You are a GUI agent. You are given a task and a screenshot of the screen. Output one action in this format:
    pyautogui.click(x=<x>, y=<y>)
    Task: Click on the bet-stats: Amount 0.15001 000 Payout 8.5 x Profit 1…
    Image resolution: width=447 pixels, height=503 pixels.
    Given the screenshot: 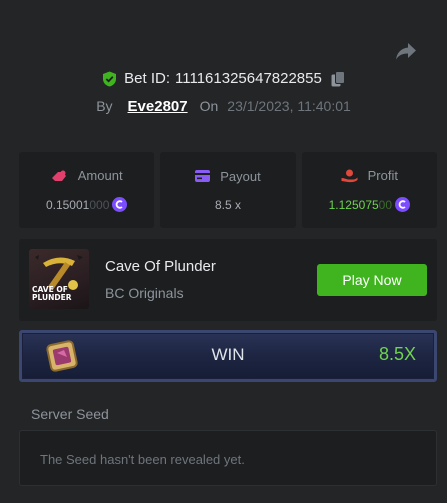 What is the action you would take?
    pyautogui.click(x=228, y=190)
    